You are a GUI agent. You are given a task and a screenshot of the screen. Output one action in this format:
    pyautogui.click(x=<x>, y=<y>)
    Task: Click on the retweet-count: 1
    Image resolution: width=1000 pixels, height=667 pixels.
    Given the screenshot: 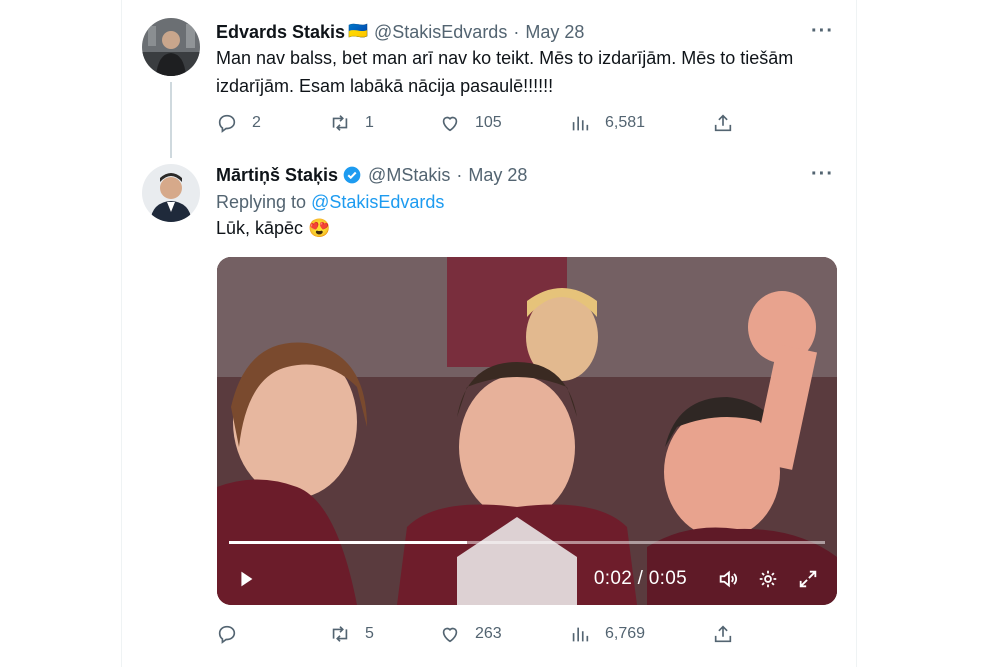 What is the action you would take?
    pyautogui.click(x=369, y=122)
    